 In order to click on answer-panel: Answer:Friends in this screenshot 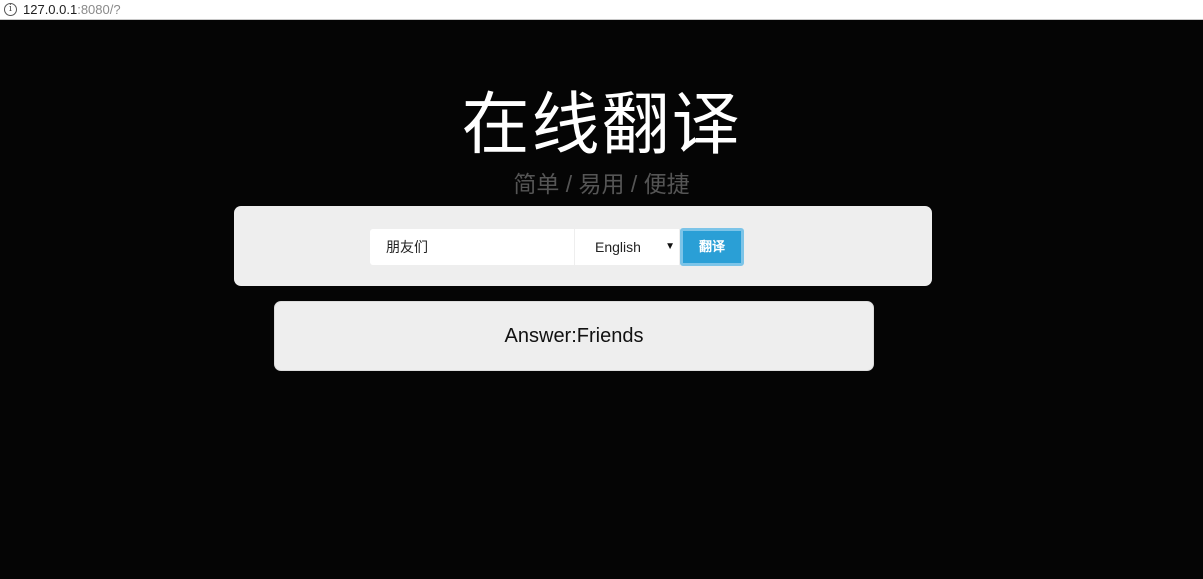, I will do `click(574, 336)`.